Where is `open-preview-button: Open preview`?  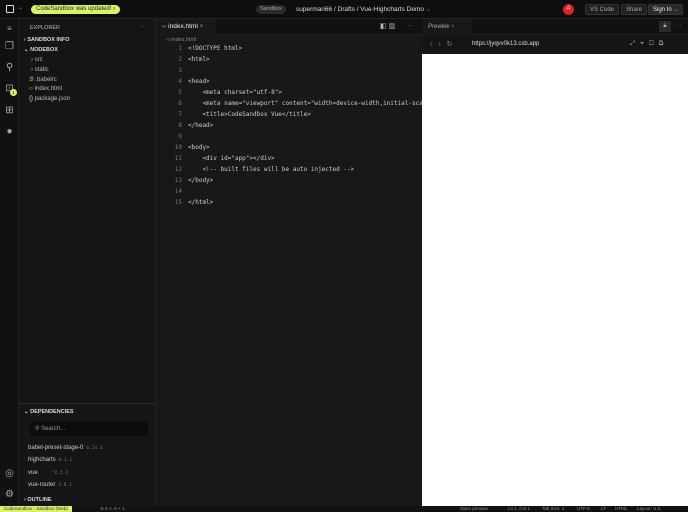 open-preview-button: Open preview is located at coordinates (474, 509).